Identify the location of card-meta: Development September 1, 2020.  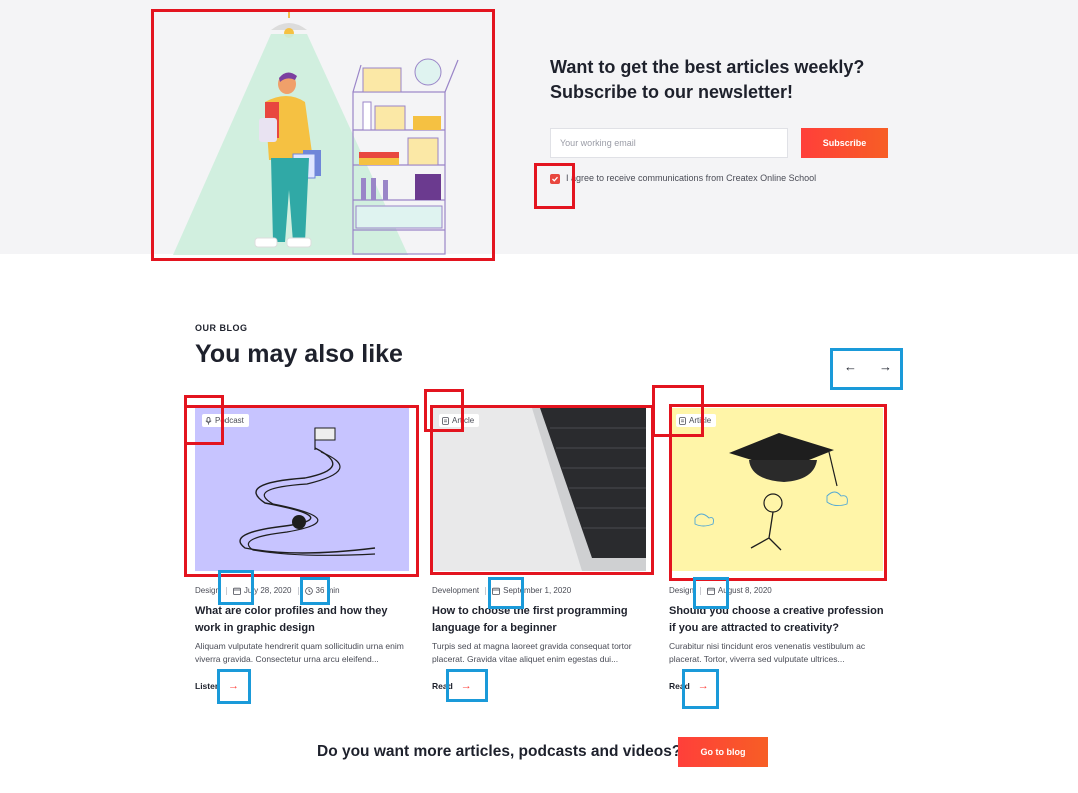
(552, 590).